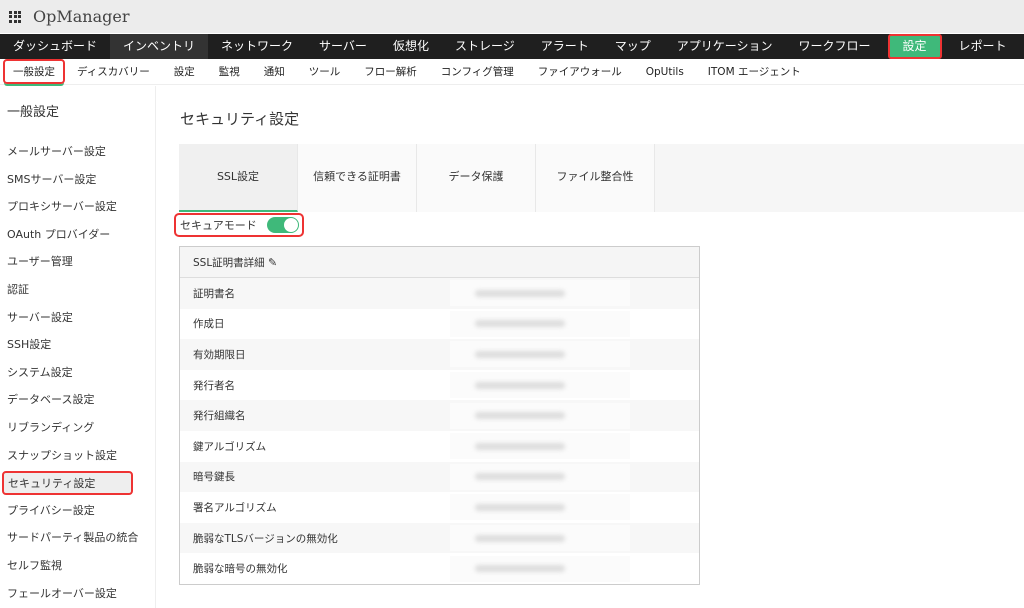 The image size is (1024, 608). Describe the element at coordinates (439, 538) in the screenshot. I see `table-row: 脆弱なTLSバージョンの無効化` at that location.